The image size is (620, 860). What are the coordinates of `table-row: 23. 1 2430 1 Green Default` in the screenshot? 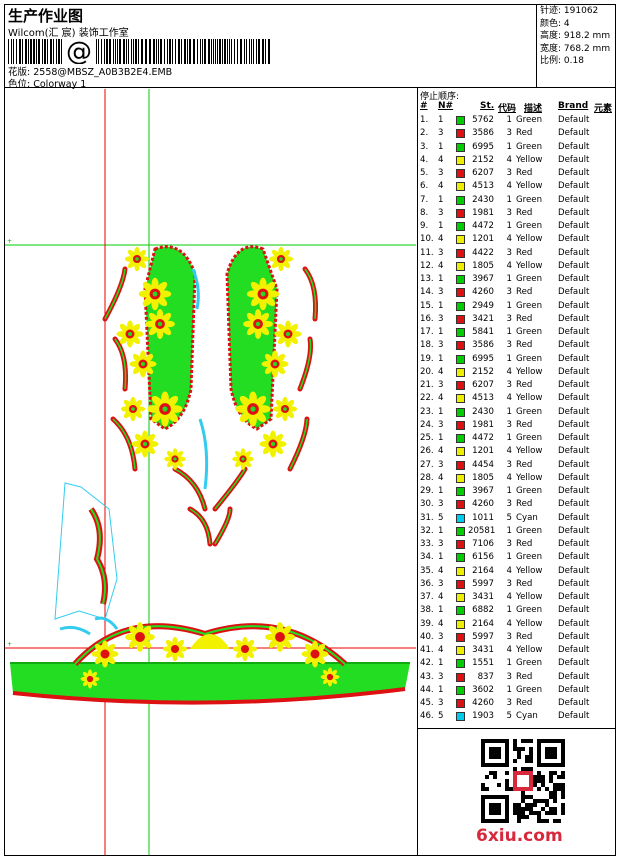 It's located at (517, 412).